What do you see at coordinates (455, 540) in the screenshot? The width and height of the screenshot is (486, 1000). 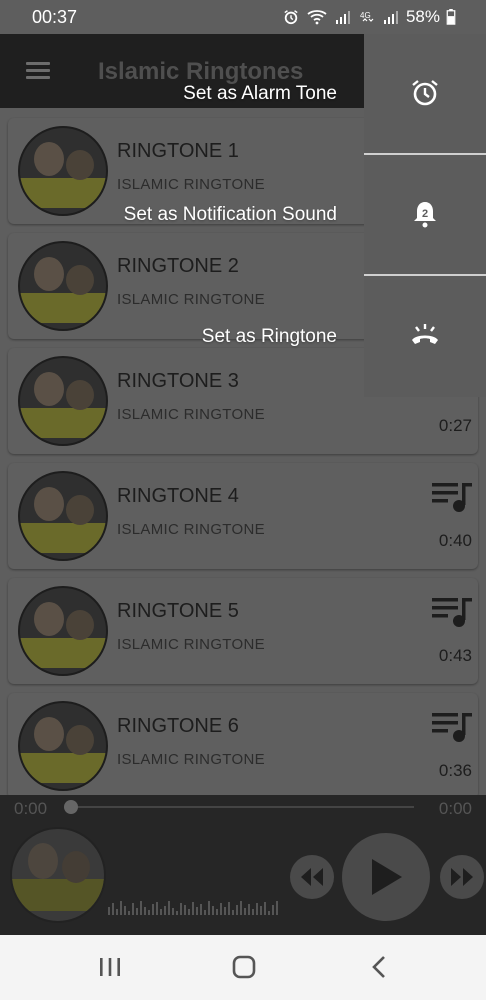 I see `ringtone-duration: 0:40` at bounding box center [455, 540].